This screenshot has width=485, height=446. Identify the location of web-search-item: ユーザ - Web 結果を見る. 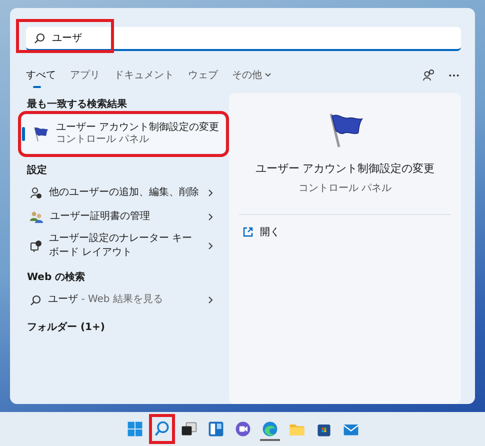
(121, 300).